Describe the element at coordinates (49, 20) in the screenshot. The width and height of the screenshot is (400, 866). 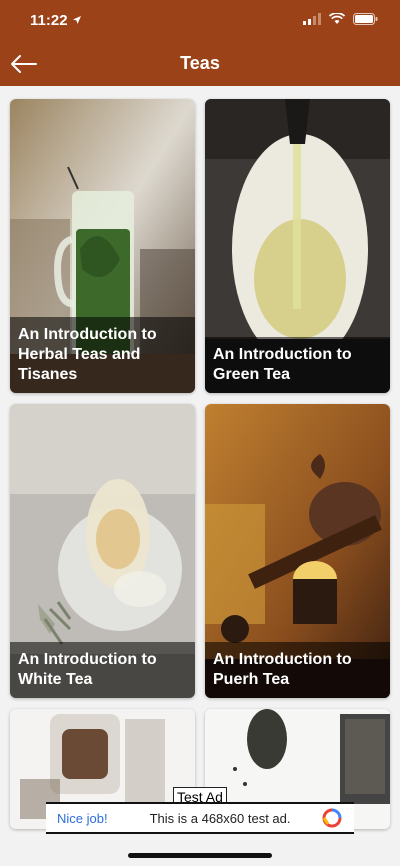
I see `status-time: 11:22` at that location.